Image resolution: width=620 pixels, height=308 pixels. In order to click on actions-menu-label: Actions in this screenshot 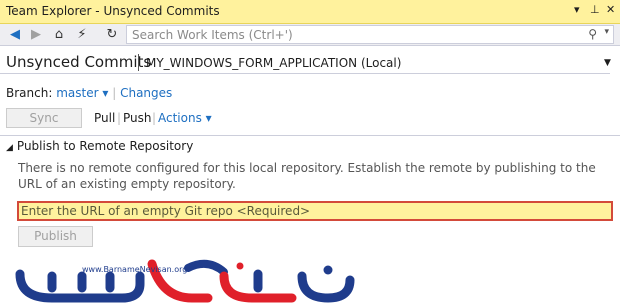, I will do `click(180, 118)`.